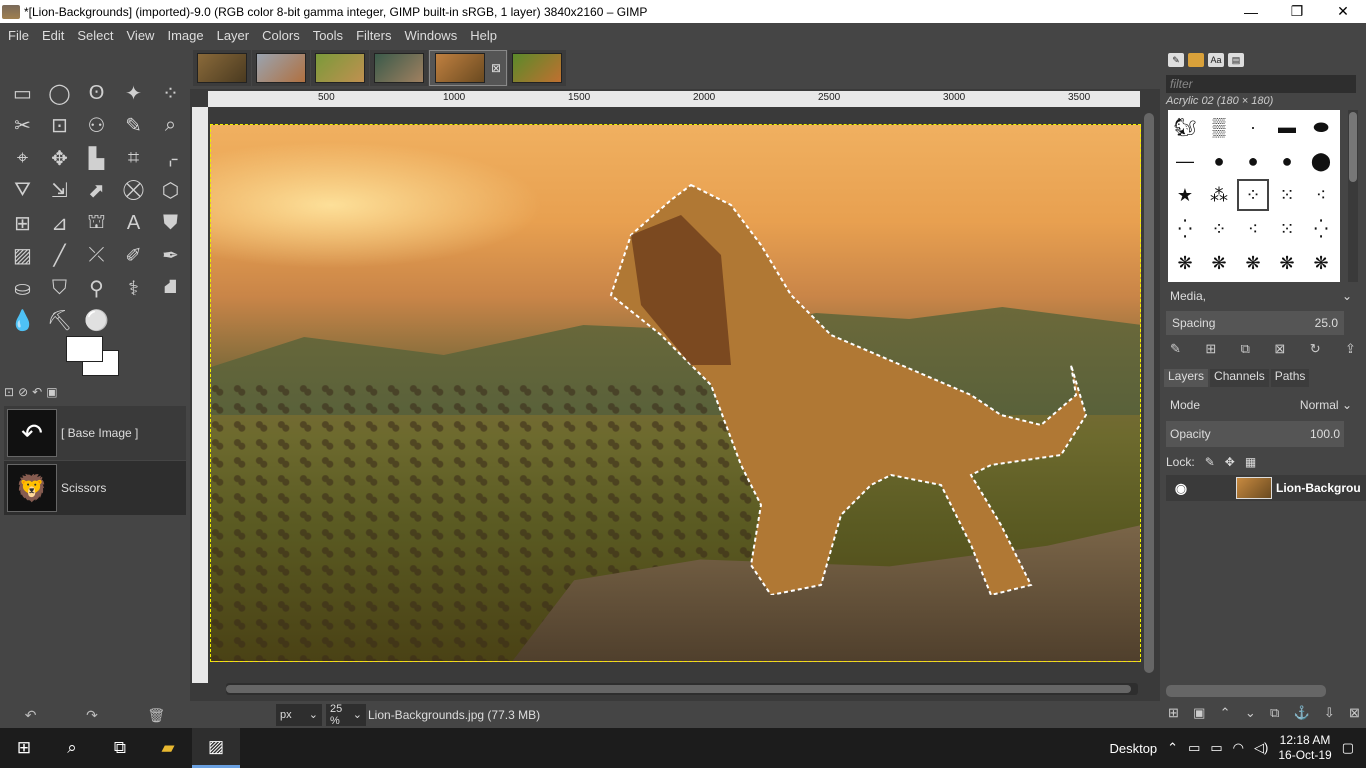  What do you see at coordinates (96, 126) in the screenshot?
I see `tool-icon: ⚇` at bounding box center [96, 126].